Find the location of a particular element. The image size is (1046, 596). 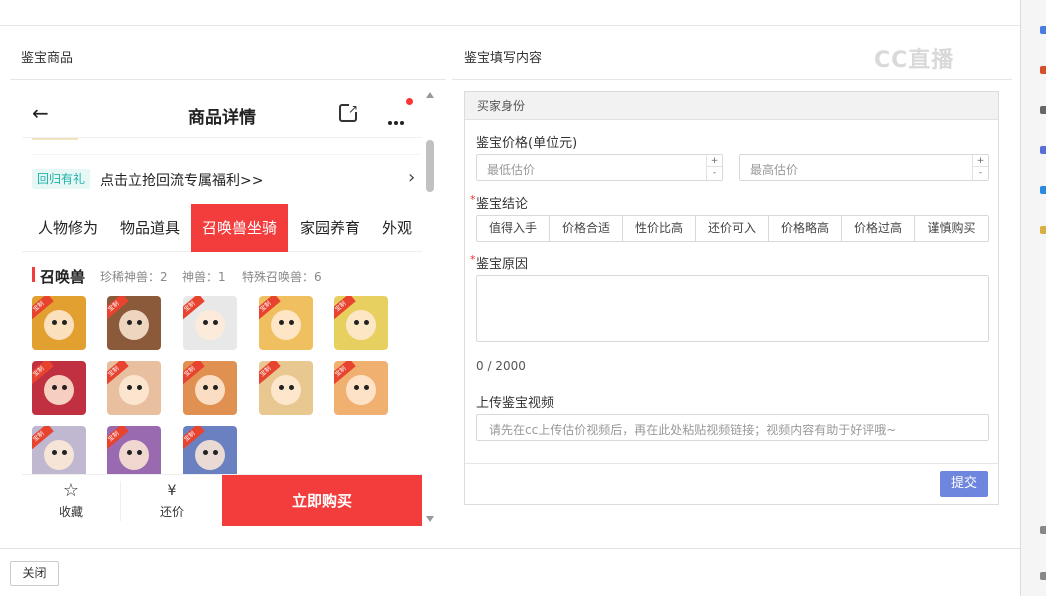

video-url-input: 请先在cc上传估价视频后，再在此处粘贴视频链接；视频内容有助于好评哦~ is located at coordinates (732, 427).